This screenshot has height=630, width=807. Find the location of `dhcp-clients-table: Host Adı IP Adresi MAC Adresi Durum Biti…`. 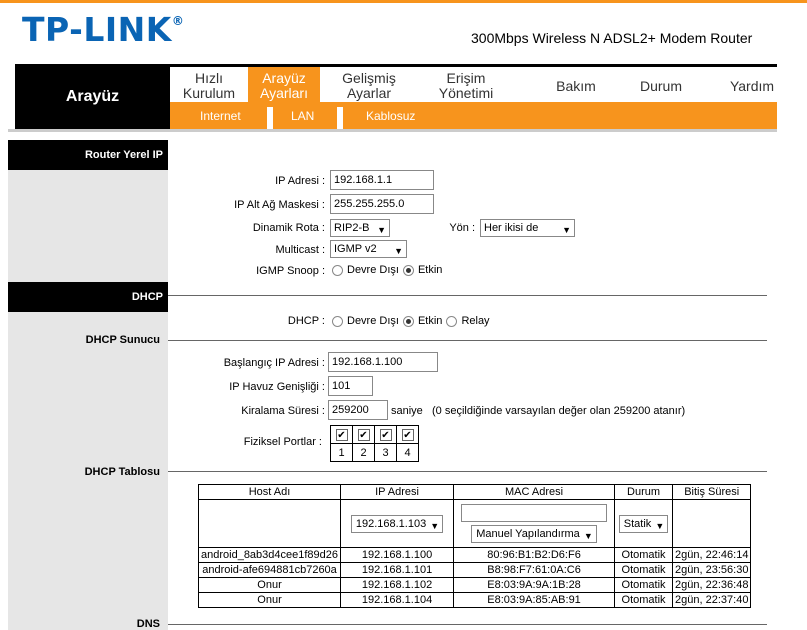

dhcp-clients-table: Host Adı IP Adresi MAC Adresi Durum Biti… is located at coordinates (474, 546).